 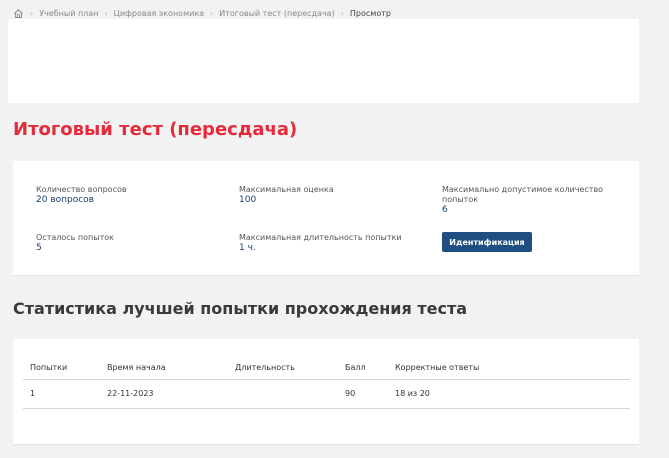 I want to click on max-duration-label: Максимальная длительность попытки, so click(x=320, y=237).